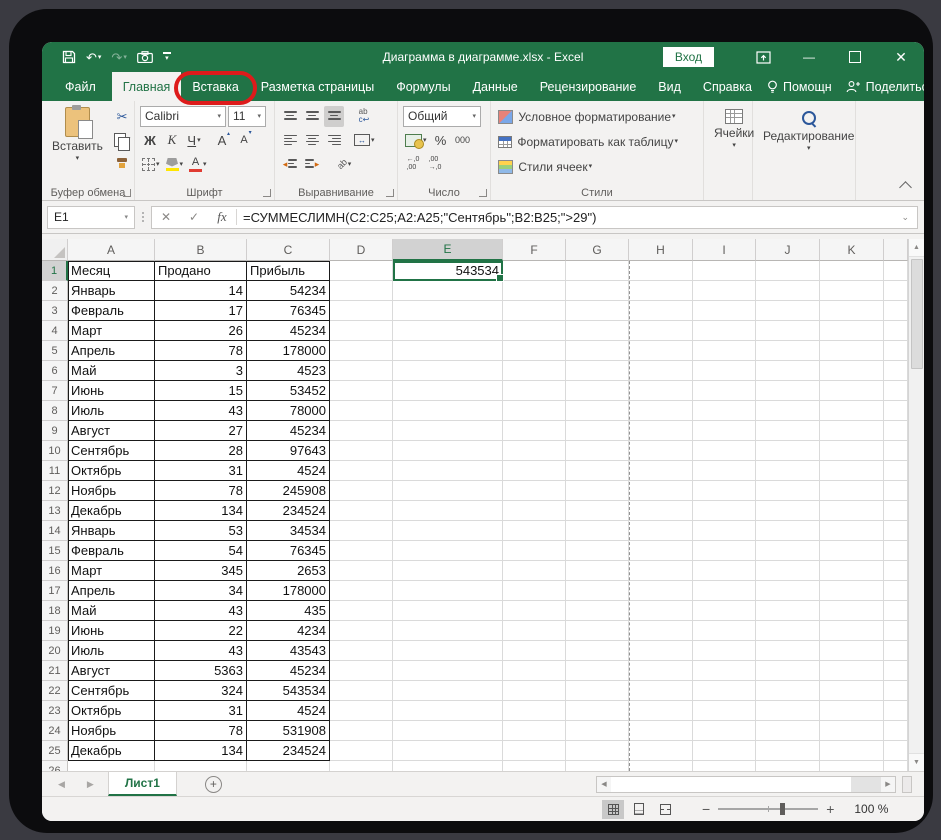  I want to click on cell-C2: 54234, so click(288, 291).